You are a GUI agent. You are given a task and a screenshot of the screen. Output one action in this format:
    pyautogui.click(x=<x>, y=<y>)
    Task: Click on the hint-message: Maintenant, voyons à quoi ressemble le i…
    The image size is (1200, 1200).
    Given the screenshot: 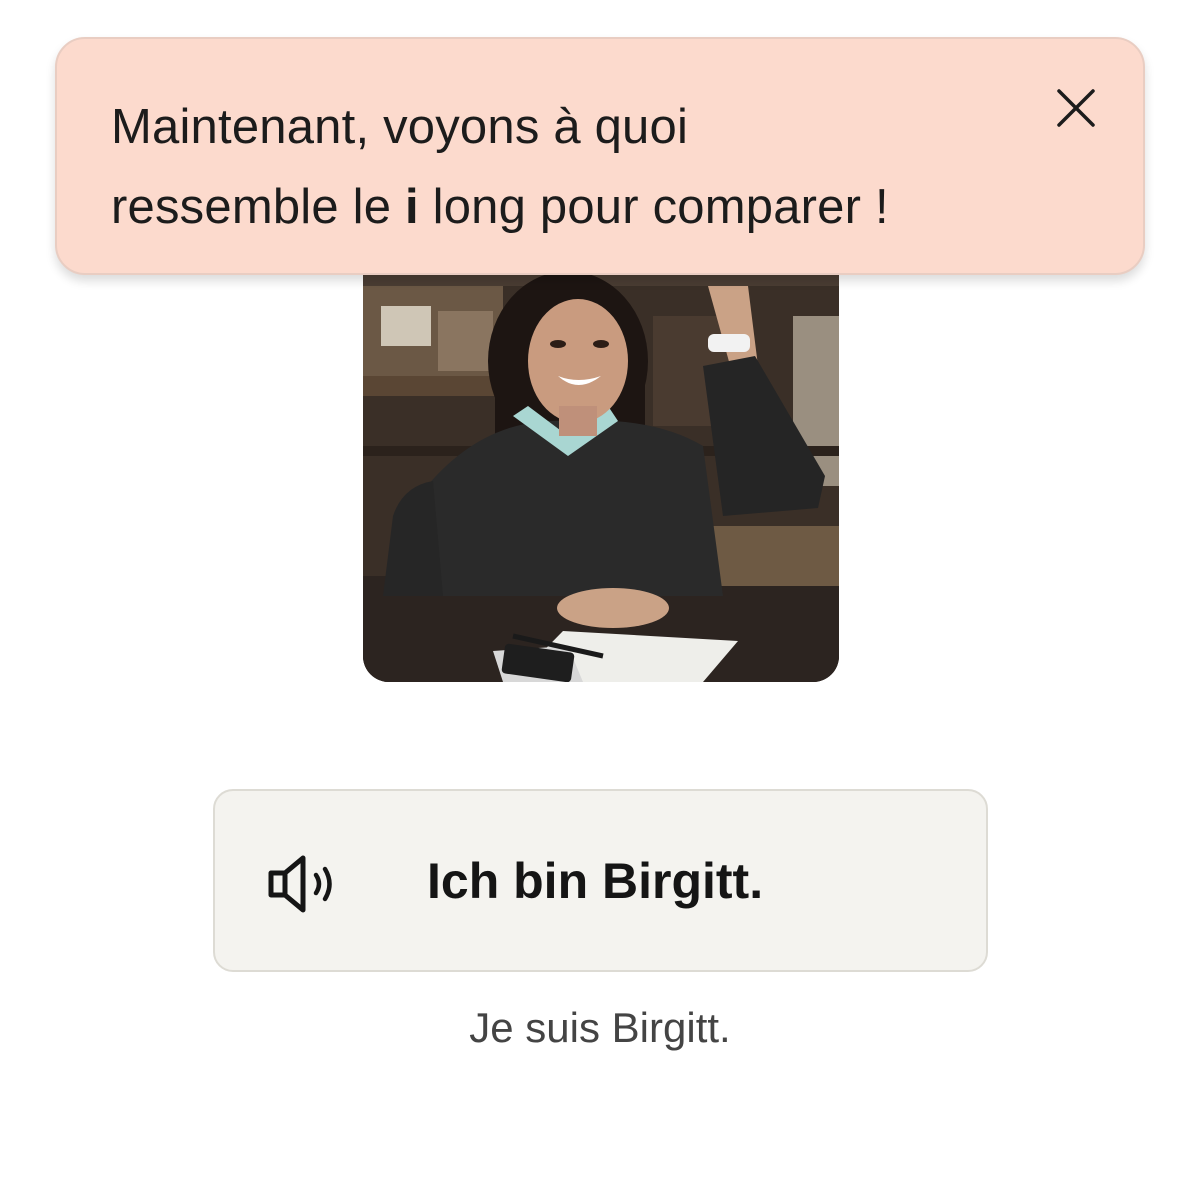 What is the action you would take?
    pyautogui.click(x=561, y=167)
    